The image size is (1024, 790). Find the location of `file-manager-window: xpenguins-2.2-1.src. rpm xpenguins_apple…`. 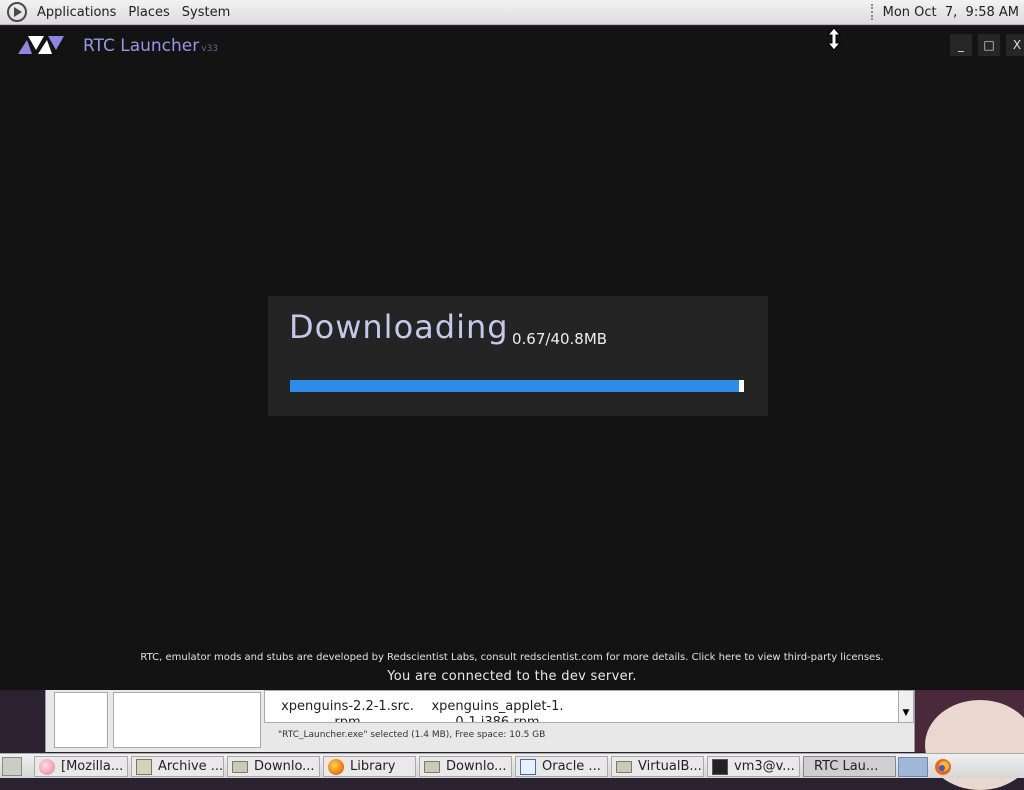

file-manager-window: xpenguins-2.2-1.src. rpm xpenguins_apple… is located at coordinates (480, 721).